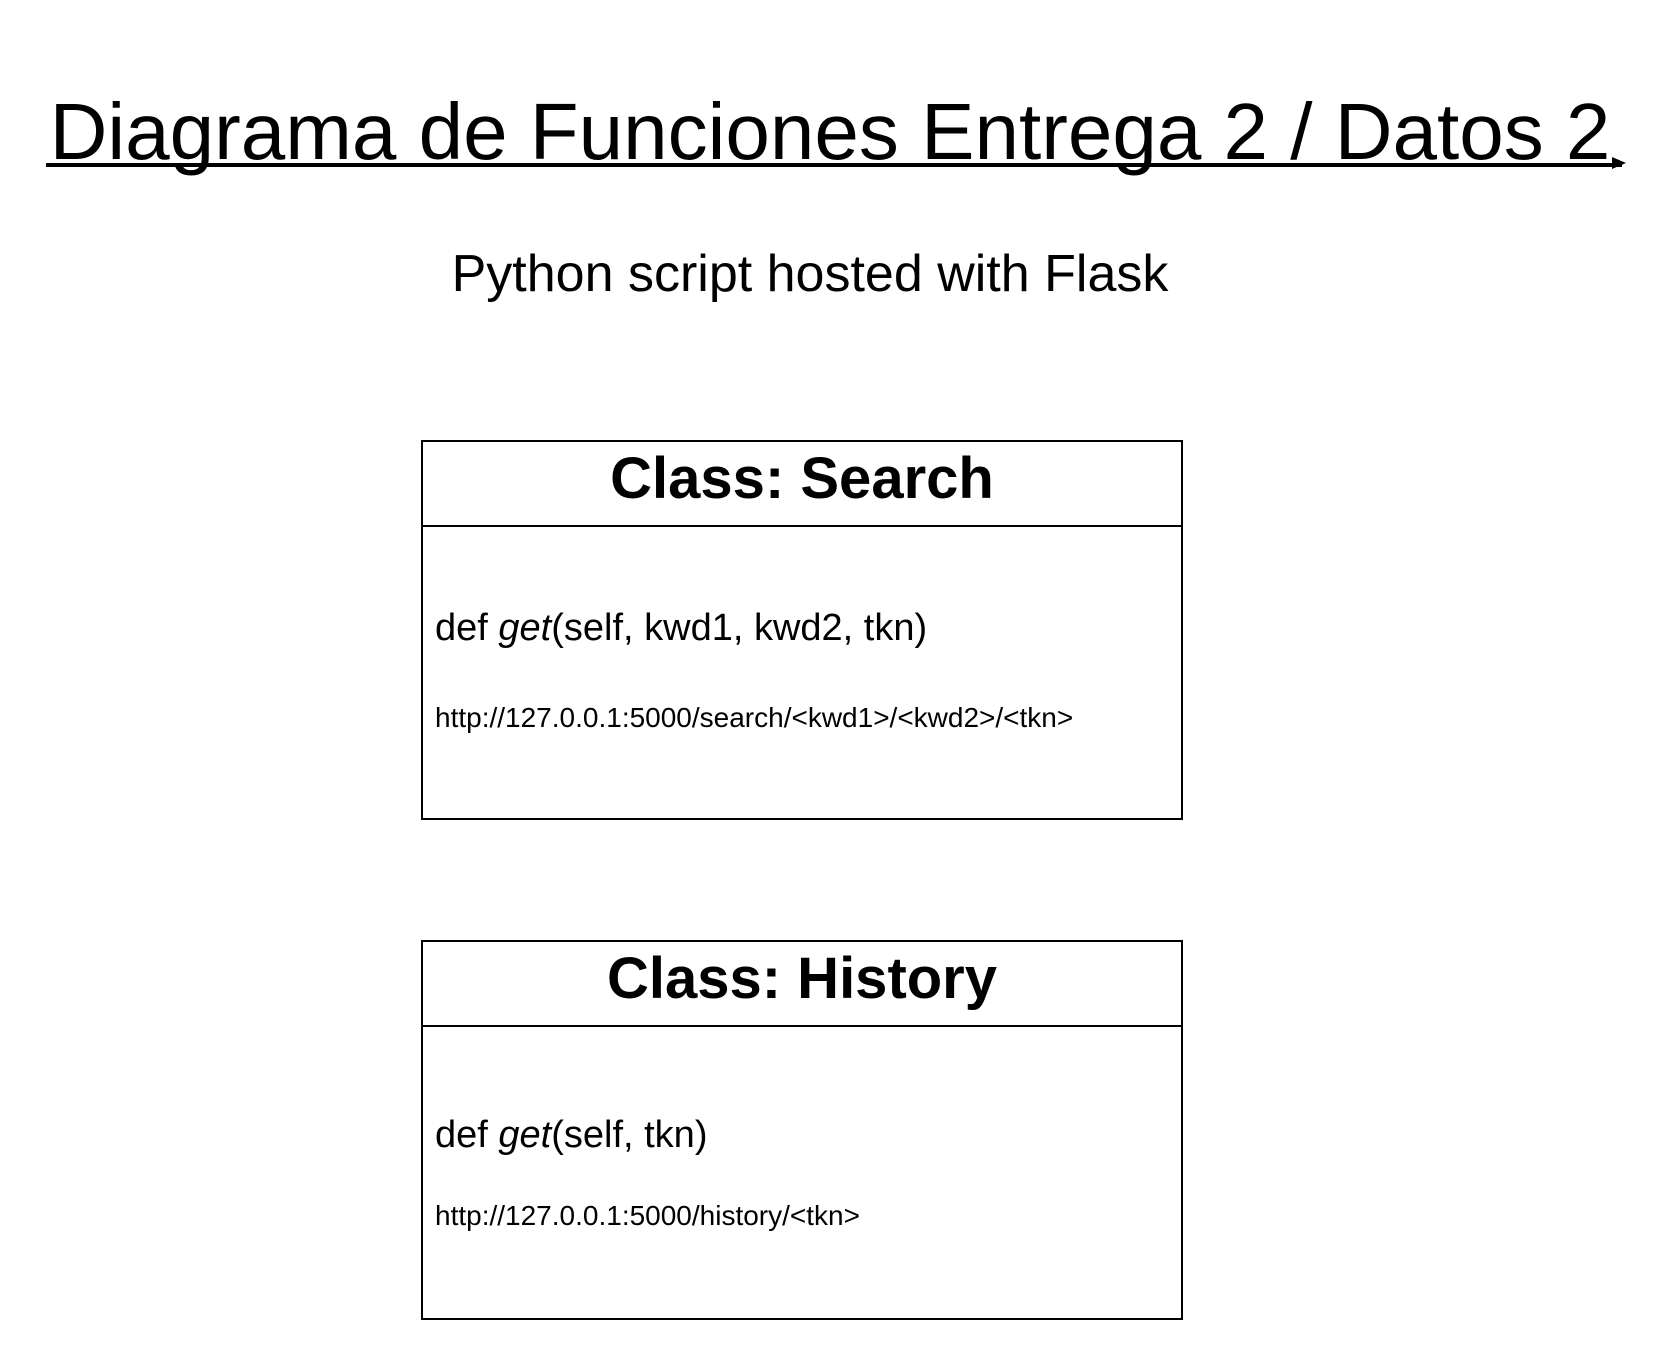 The height and width of the screenshot is (1360, 1660). What do you see at coordinates (834, 165) in the screenshot?
I see `title-underline` at bounding box center [834, 165].